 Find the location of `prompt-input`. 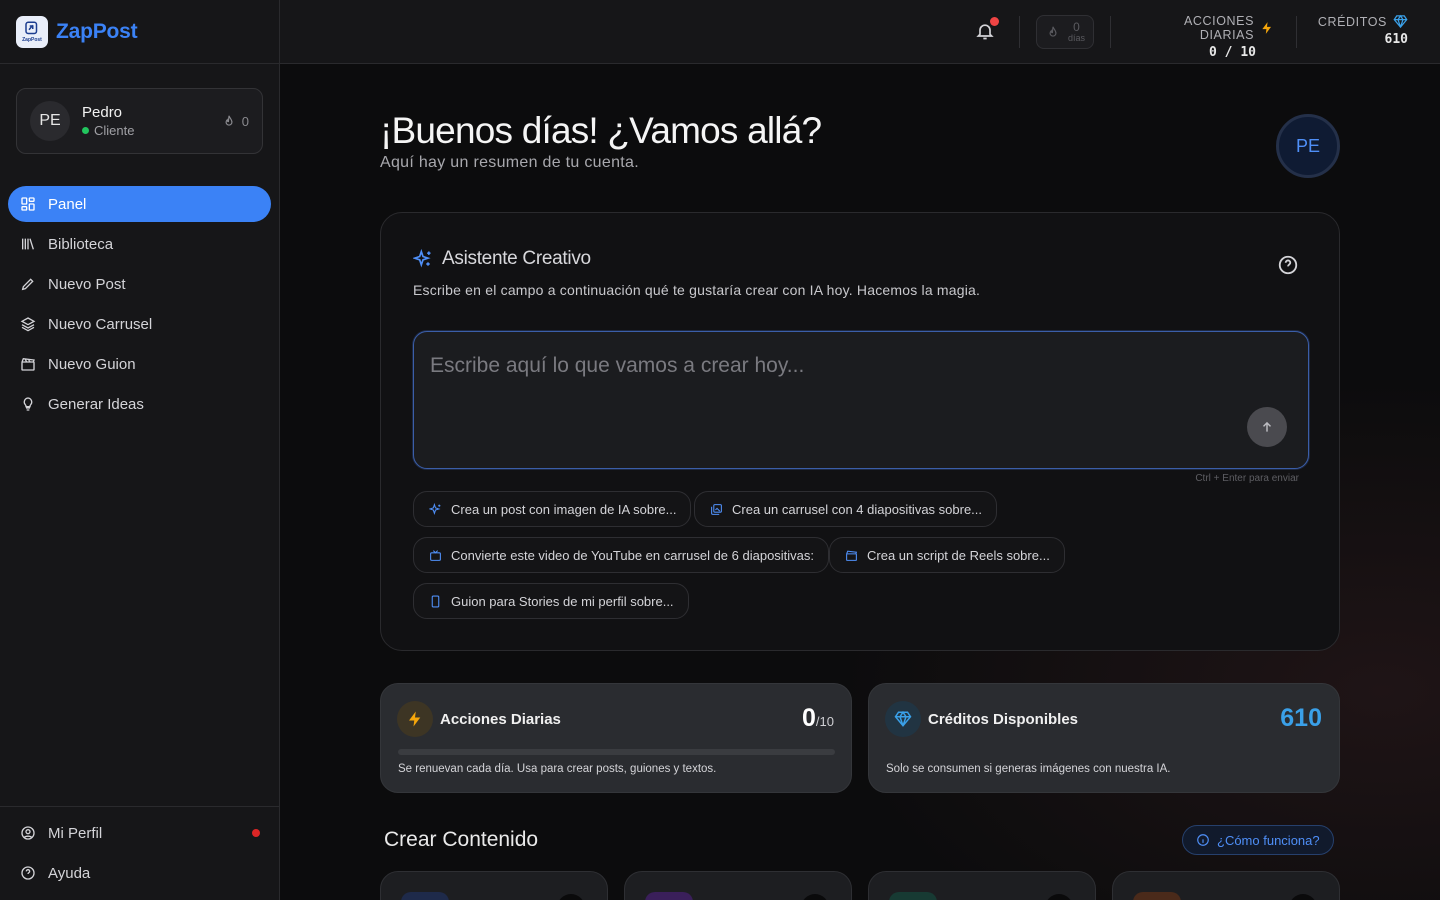

prompt-input is located at coordinates (861, 400).